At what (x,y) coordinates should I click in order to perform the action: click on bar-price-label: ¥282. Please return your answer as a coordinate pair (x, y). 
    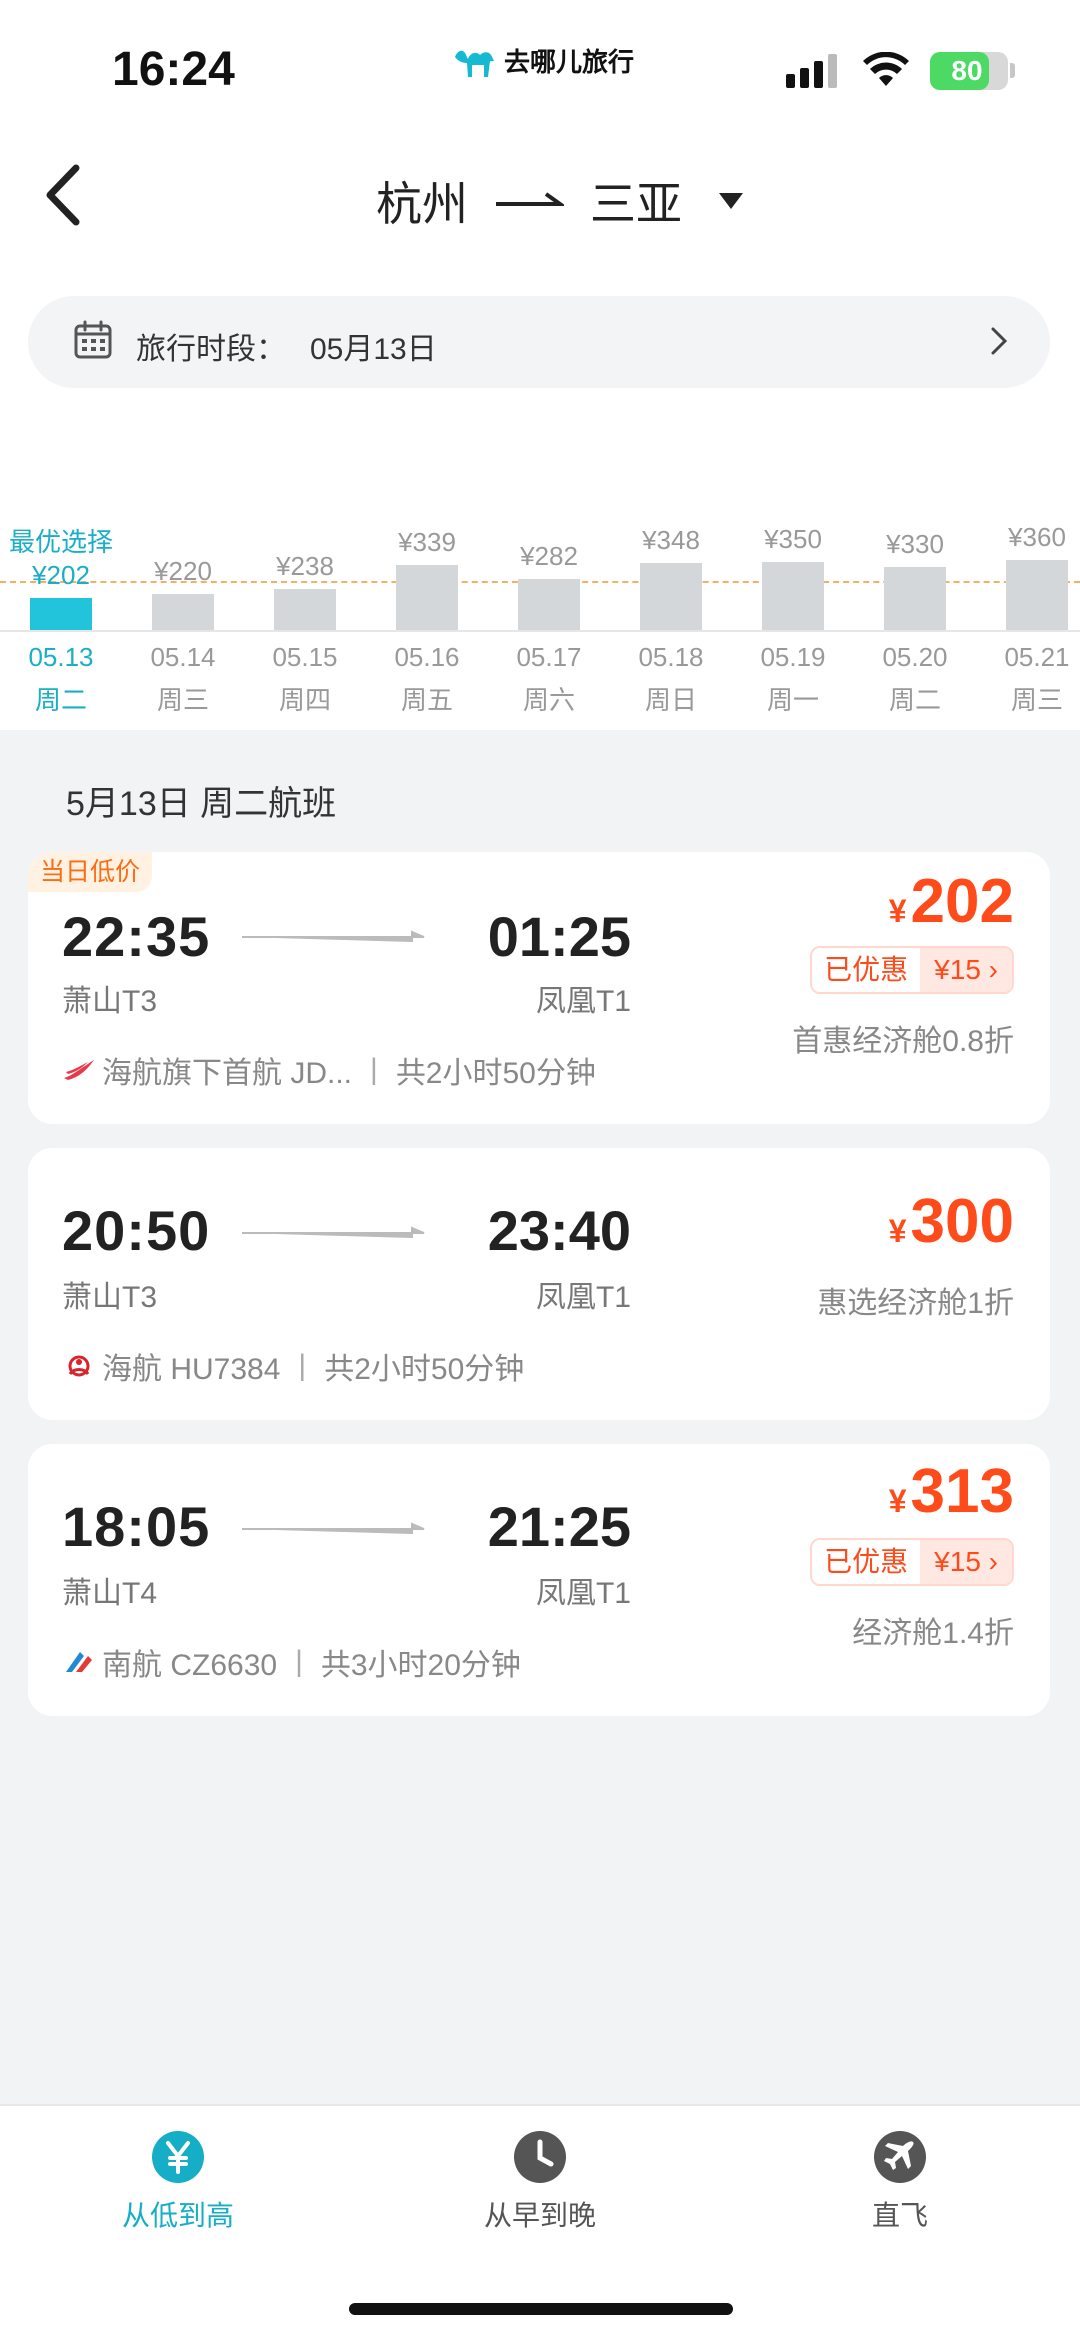
    Looking at the image, I should click on (549, 556).